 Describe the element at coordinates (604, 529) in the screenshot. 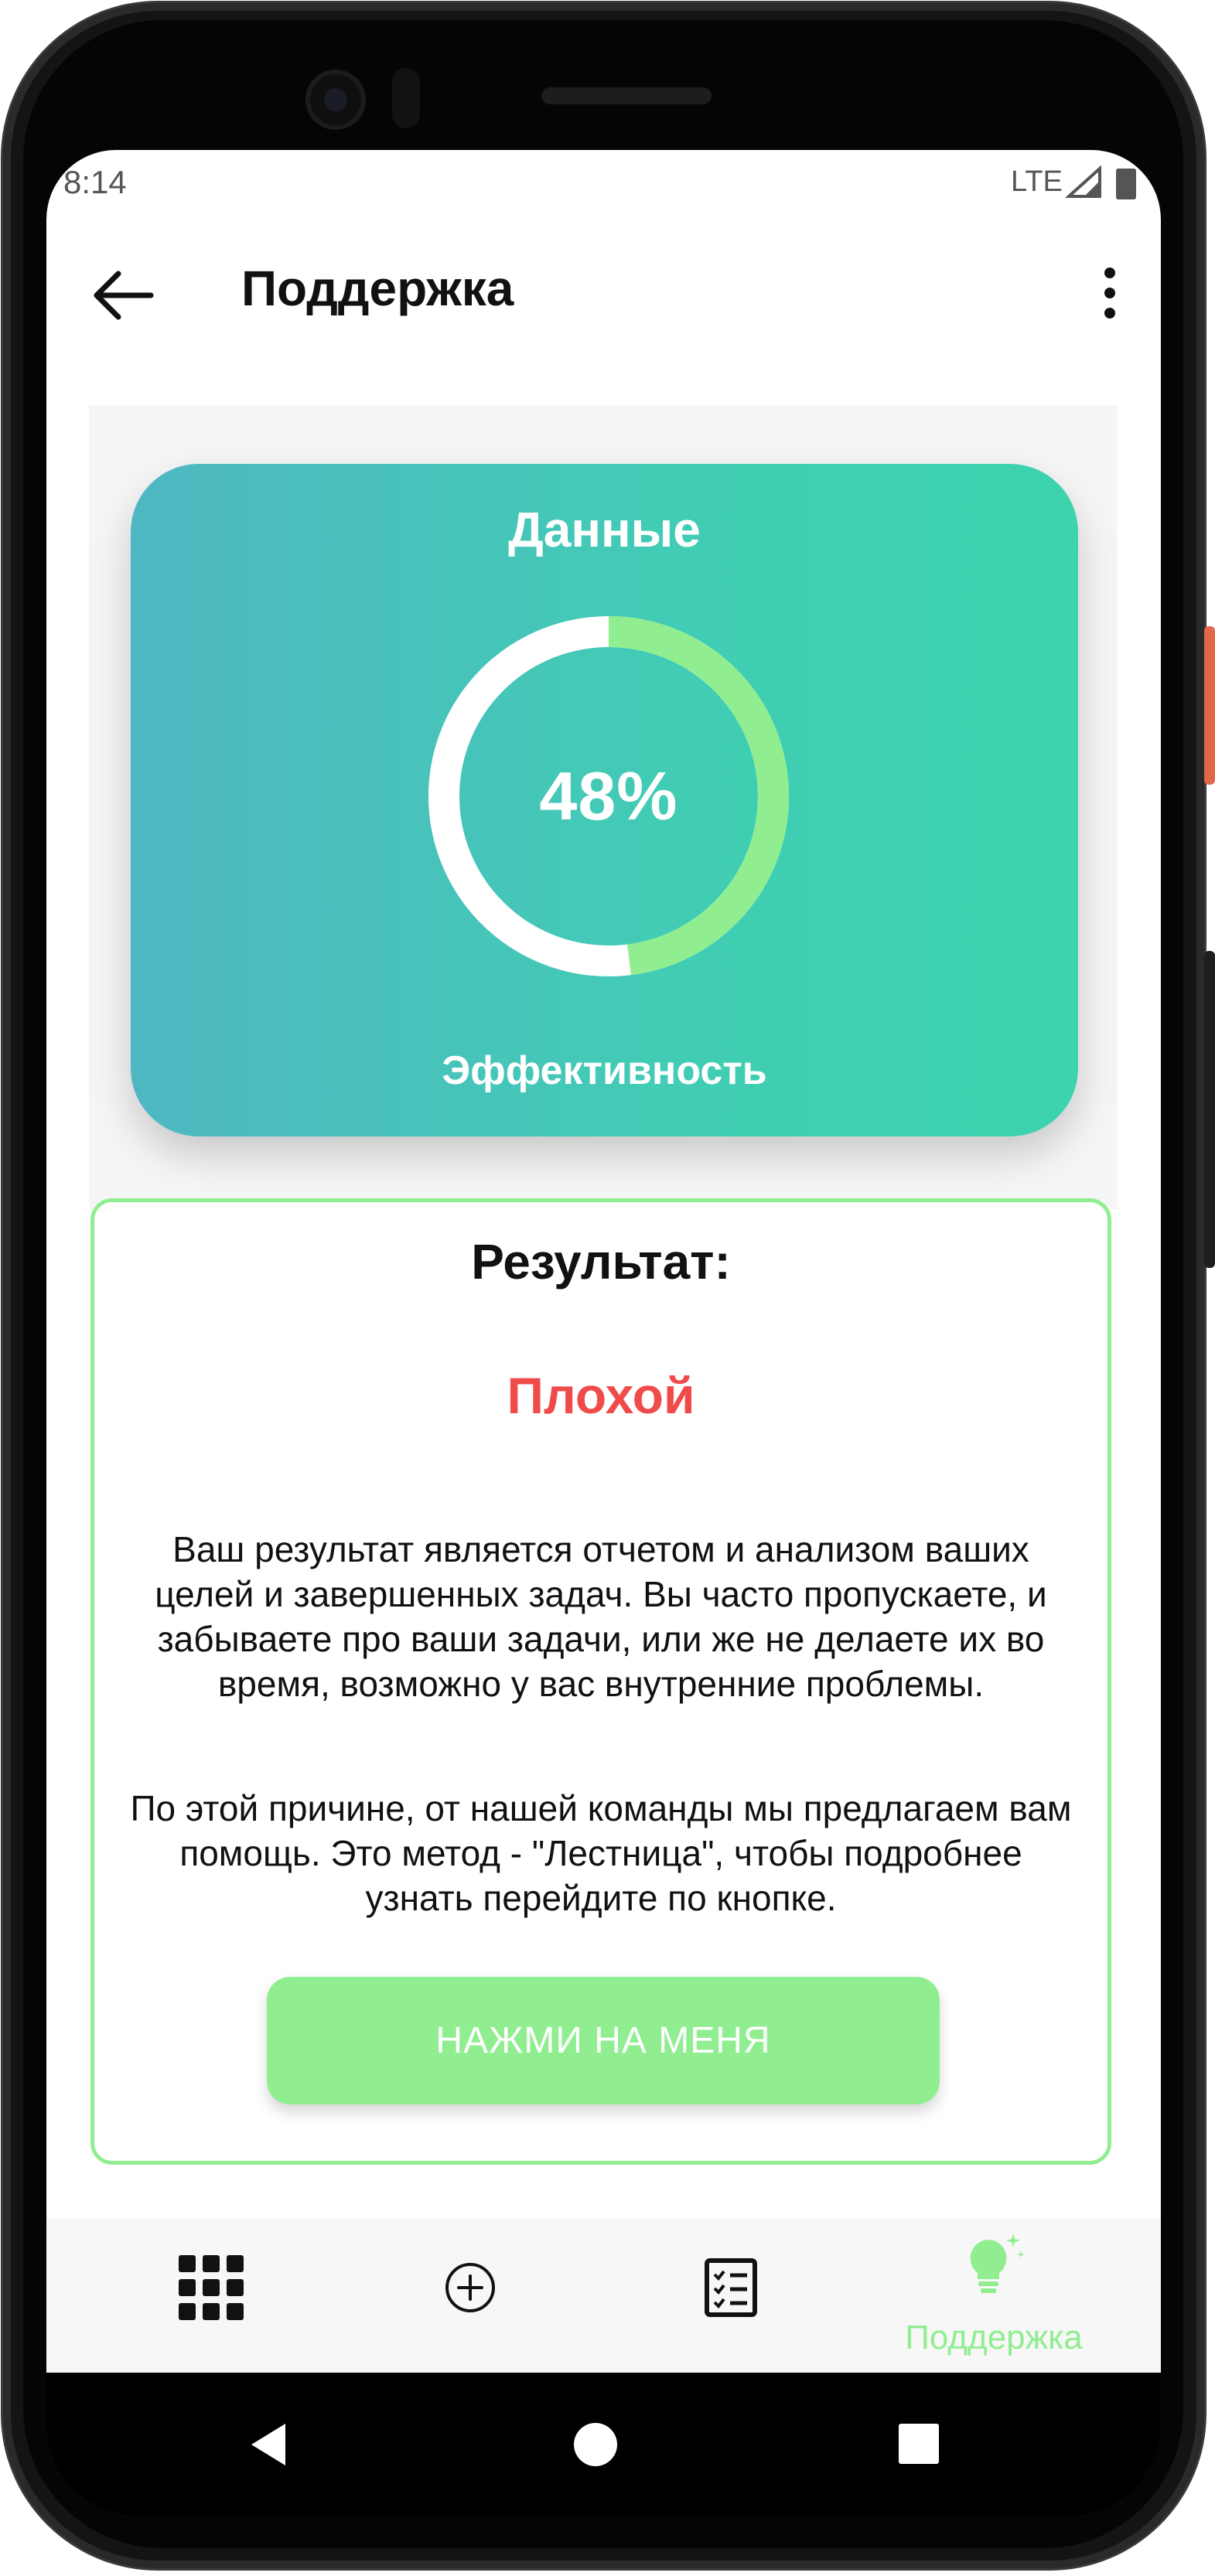

I see `card-title: Данные` at that location.